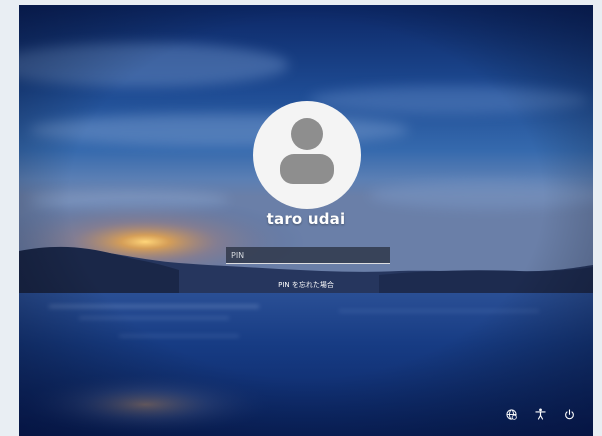 Image resolution: width=602 pixels, height=436 pixels. I want to click on accessibility-icon, so click(540, 414).